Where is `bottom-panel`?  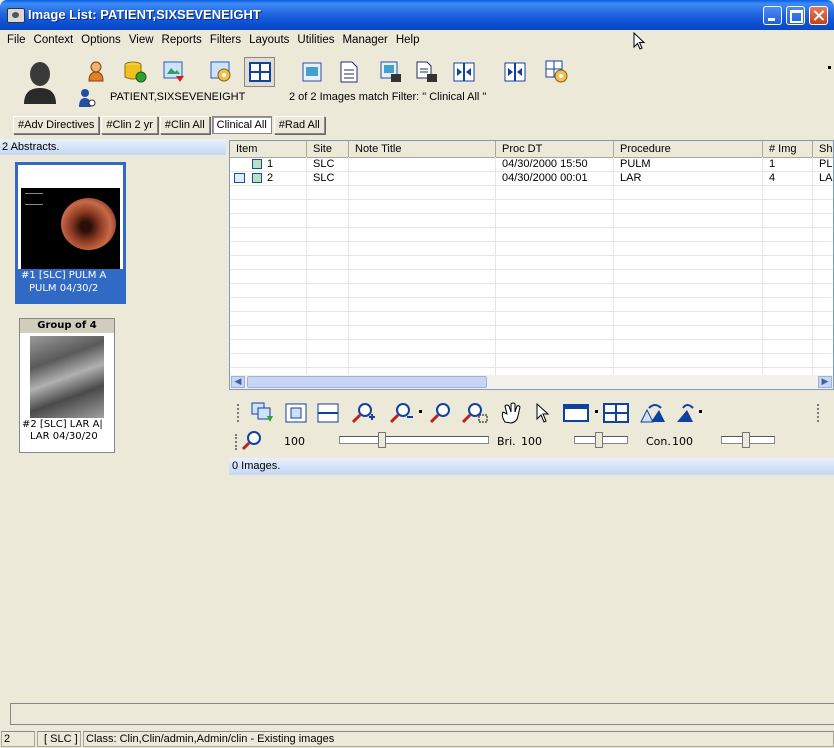 bottom-panel is located at coordinates (422, 714).